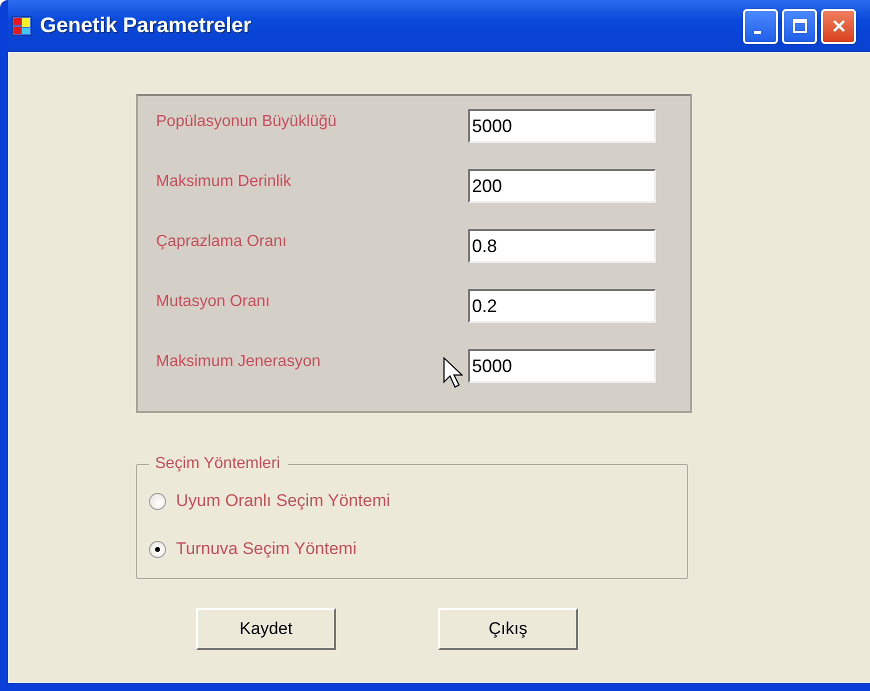 The image size is (870, 691). What do you see at coordinates (224, 182) in the screenshot?
I see `parameter-label: Maksimum Derinlik` at bounding box center [224, 182].